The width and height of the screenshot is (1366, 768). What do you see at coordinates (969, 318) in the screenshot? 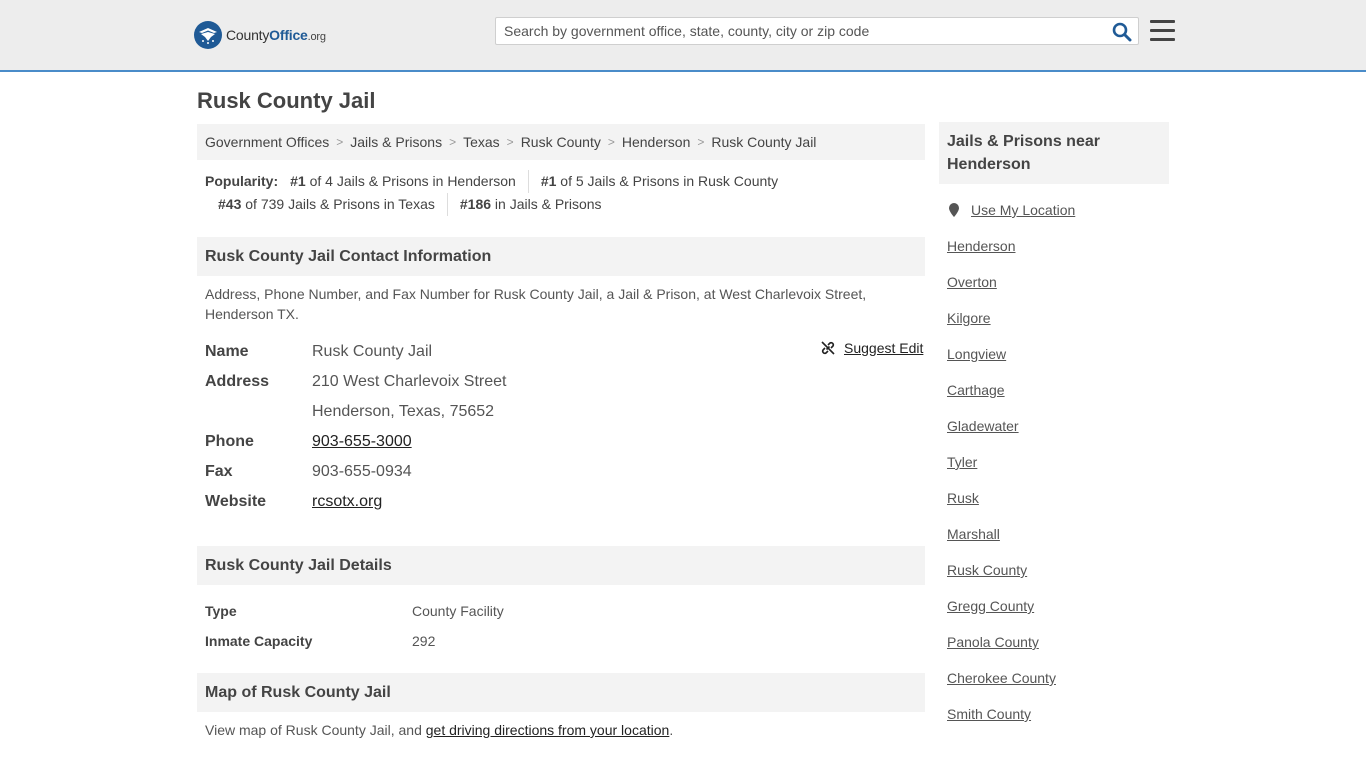
I see `nearby-place-link: Kilgore` at bounding box center [969, 318].